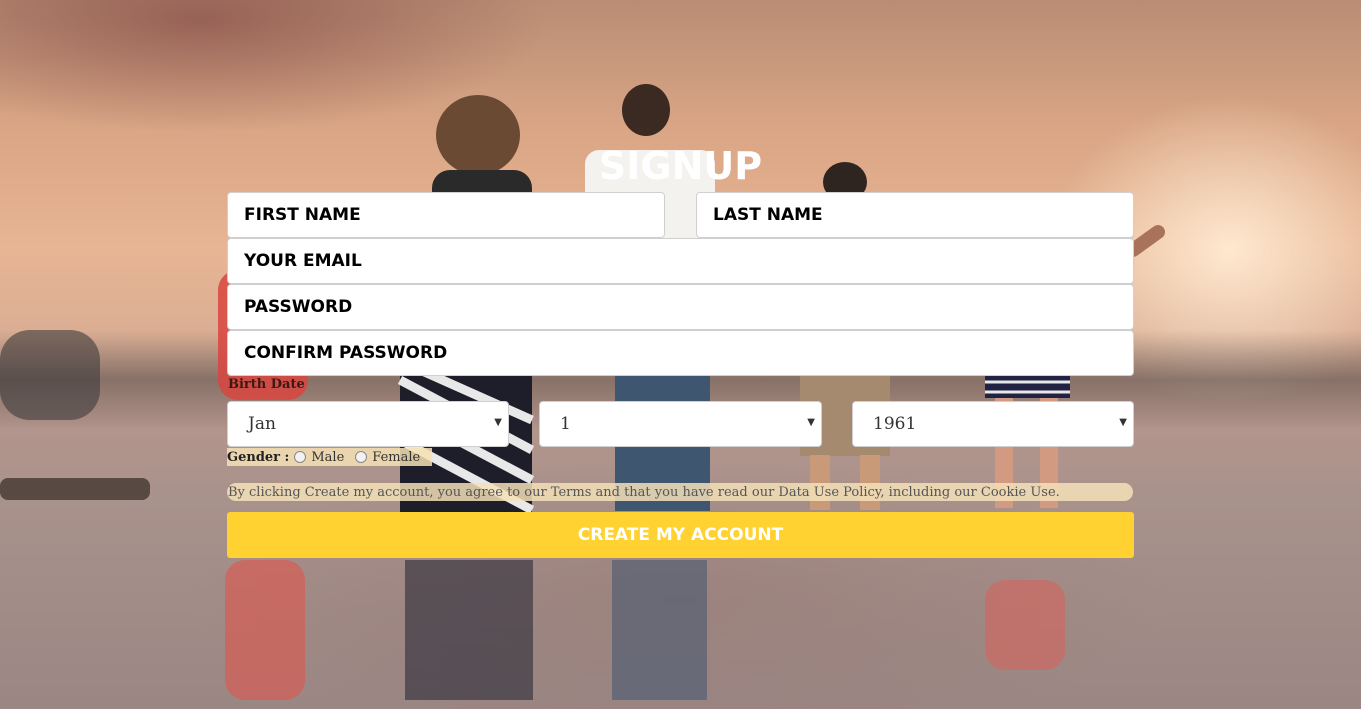 Image resolution: width=1361 pixels, height=709 pixels. Describe the element at coordinates (680, 424) in the screenshot. I see `birth-day-select: 1 ▼` at that location.